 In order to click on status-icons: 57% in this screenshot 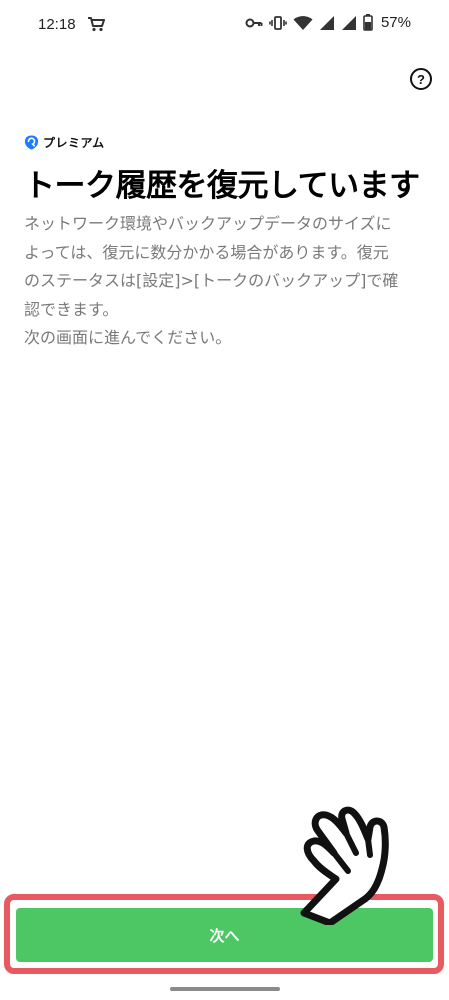, I will do `click(328, 22)`.